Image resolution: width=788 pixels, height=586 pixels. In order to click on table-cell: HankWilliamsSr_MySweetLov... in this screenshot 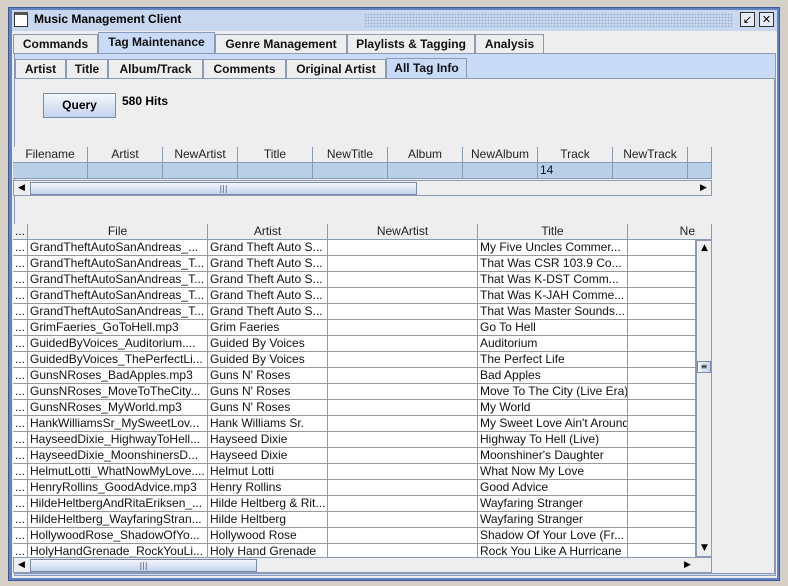, I will do `click(118, 424)`.